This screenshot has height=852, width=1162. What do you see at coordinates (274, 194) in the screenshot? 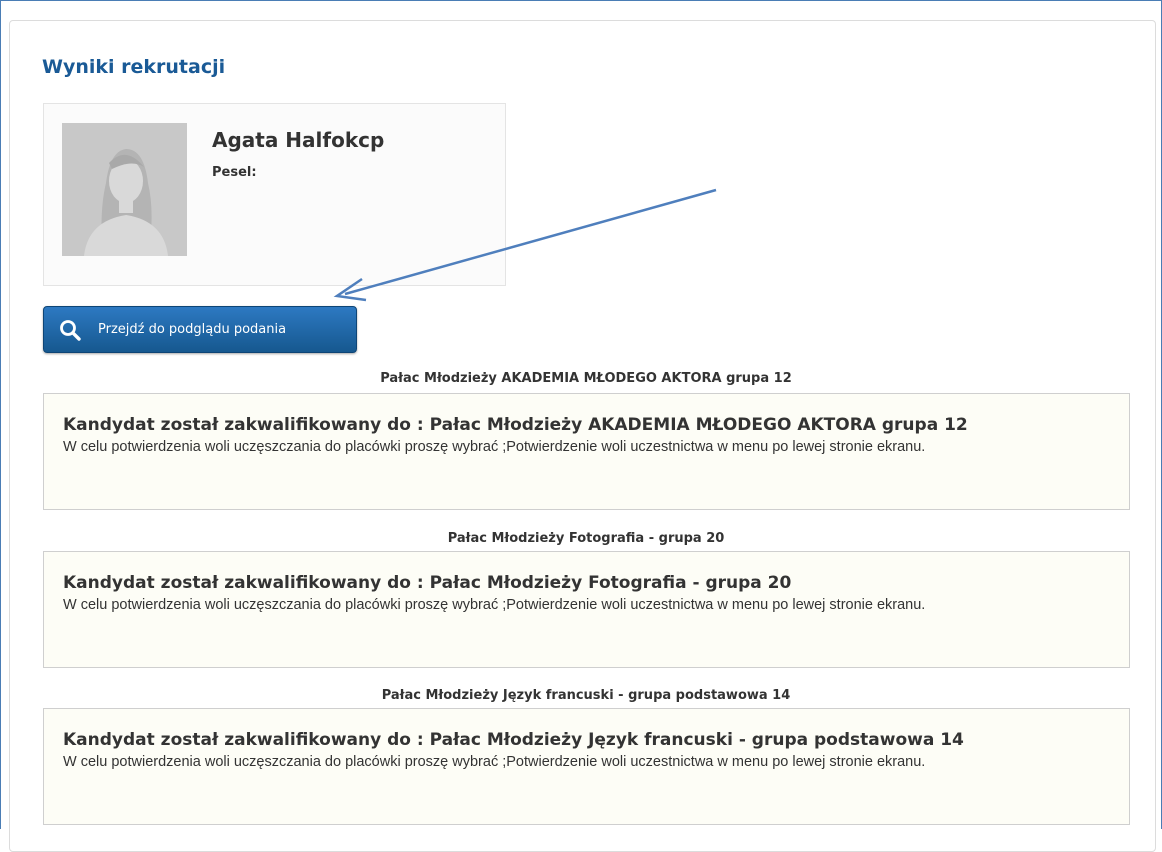
I see `profile-card: Agata Halfokcp Pesel:` at bounding box center [274, 194].